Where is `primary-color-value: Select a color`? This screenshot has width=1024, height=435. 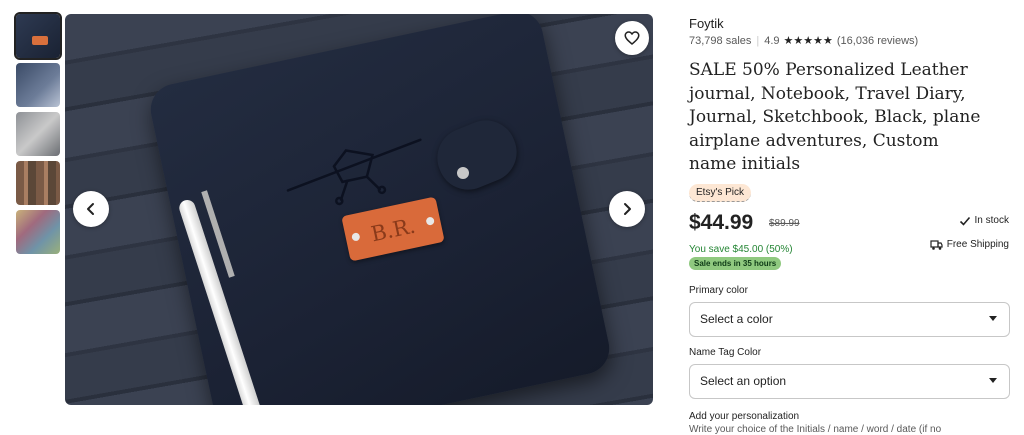 primary-color-value: Select a color is located at coordinates (736, 319).